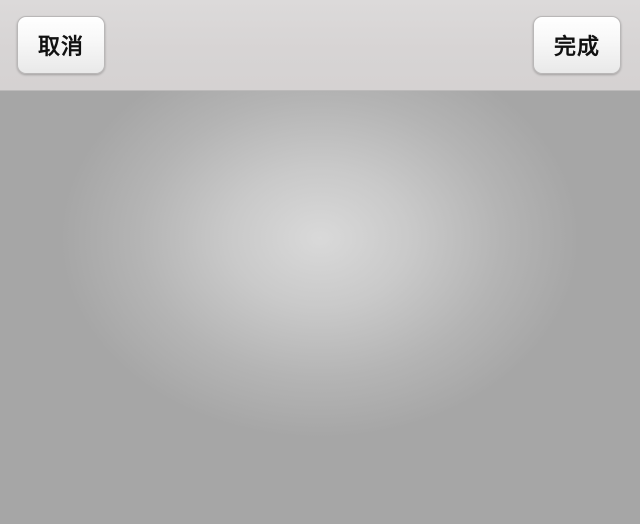 The image size is (640, 524). I want to click on cancel-button: 取消, so click(61, 45).